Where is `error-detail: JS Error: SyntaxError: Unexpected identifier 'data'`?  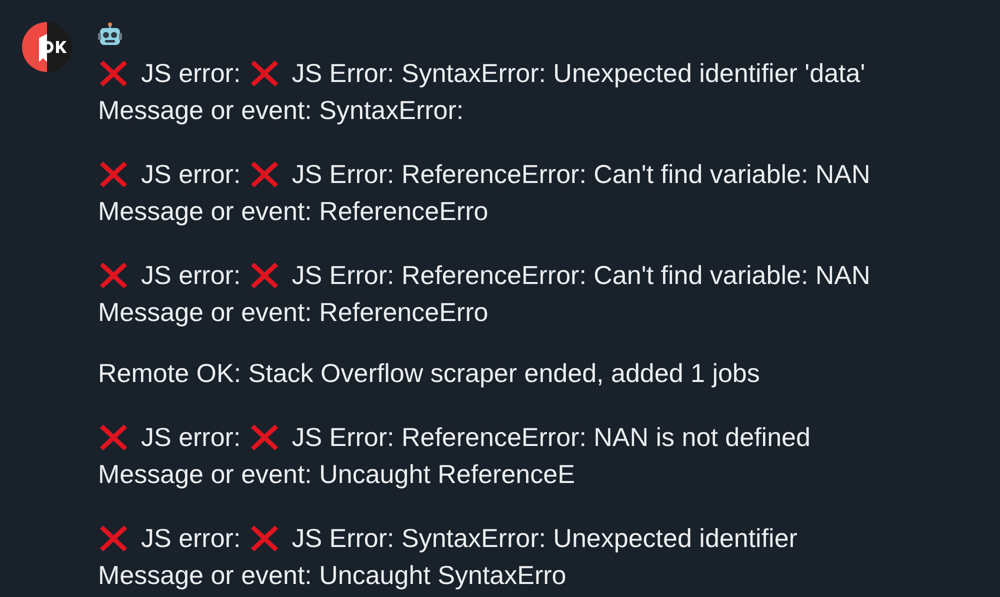 error-detail: JS Error: SyntaxError: Unexpected identifier 'data' is located at coordinates (579, 73).